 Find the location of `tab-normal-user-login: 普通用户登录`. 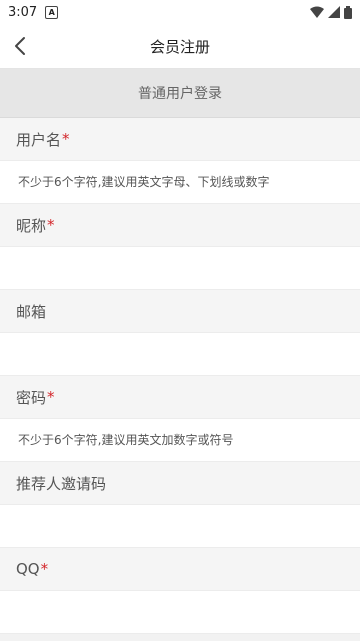

tab-normal-user-login: 普通用户登录 is located at coordinates (180, 93).